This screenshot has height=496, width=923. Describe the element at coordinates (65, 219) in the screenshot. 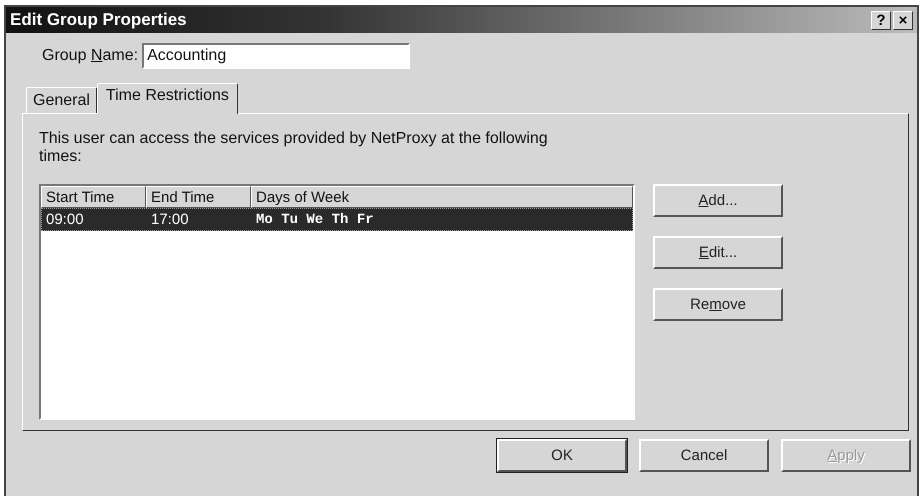

I see `list-cell-text: 09:00` at that location.